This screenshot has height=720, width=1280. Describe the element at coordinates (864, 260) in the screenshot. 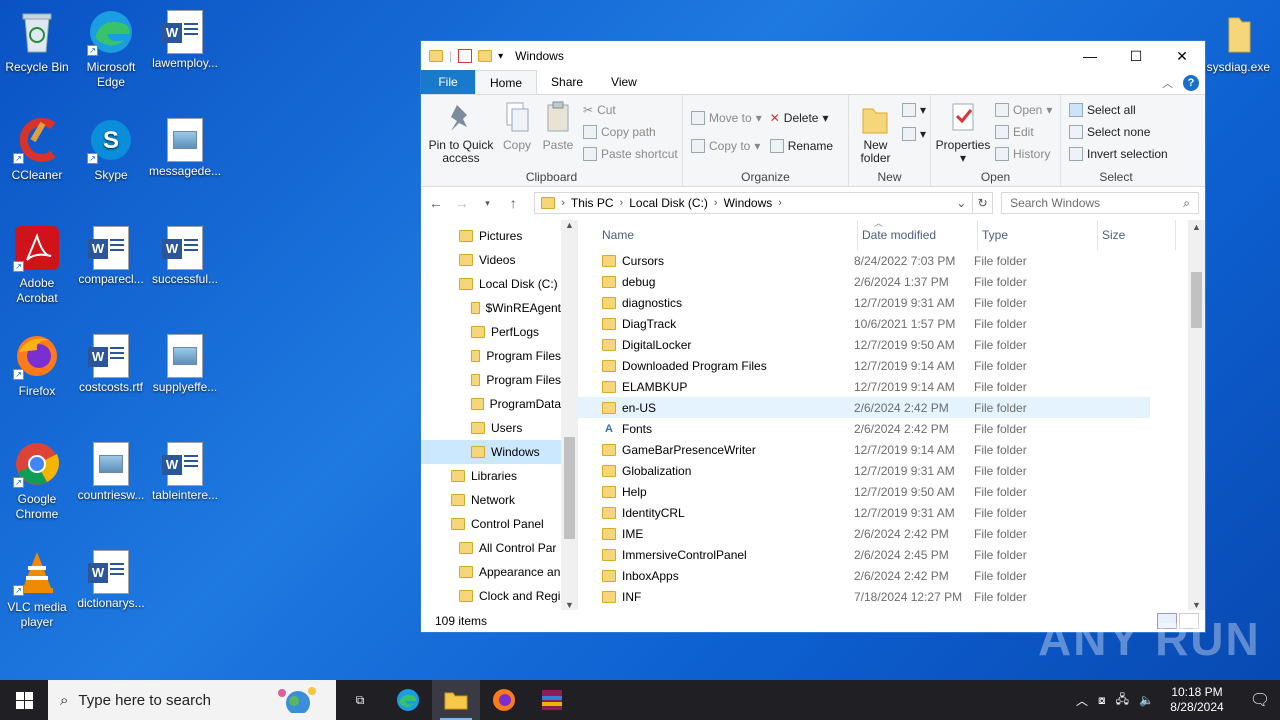

I see `file-row: Cursors 8/24/2022 7:03 PM File folder` at that location.